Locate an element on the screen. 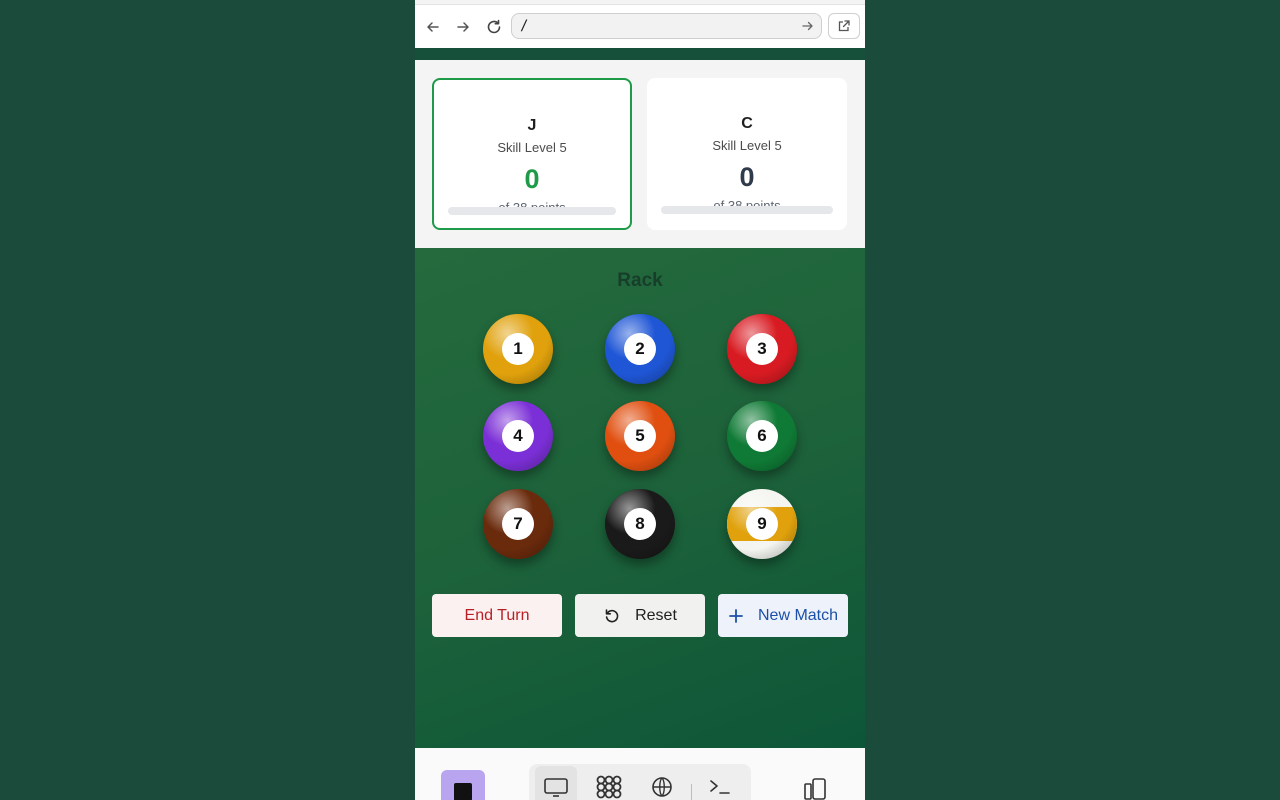 This screenshot has width=1280, height=800. player-name: C is located at coordinates (747, 123).